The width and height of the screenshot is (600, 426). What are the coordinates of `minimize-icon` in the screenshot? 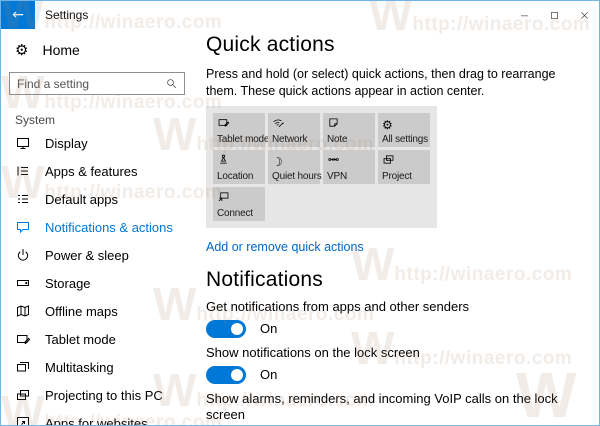 It's located at (524, 15).